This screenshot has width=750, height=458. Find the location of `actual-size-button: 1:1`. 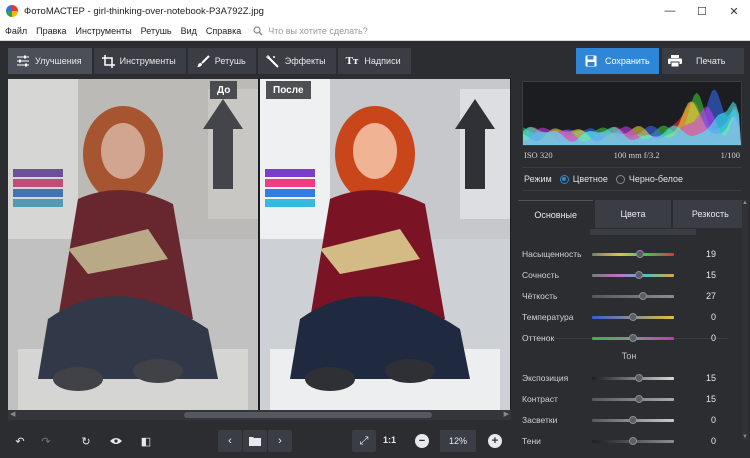

actual-size-button: 1:1 is located at coordinates (389, 440).